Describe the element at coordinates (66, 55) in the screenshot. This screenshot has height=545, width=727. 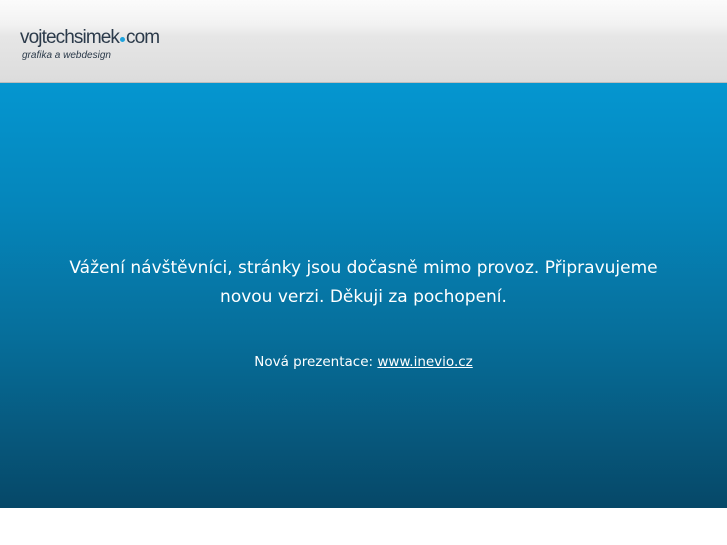
I see `logo-tagline: grafika a webdesign` at that location.